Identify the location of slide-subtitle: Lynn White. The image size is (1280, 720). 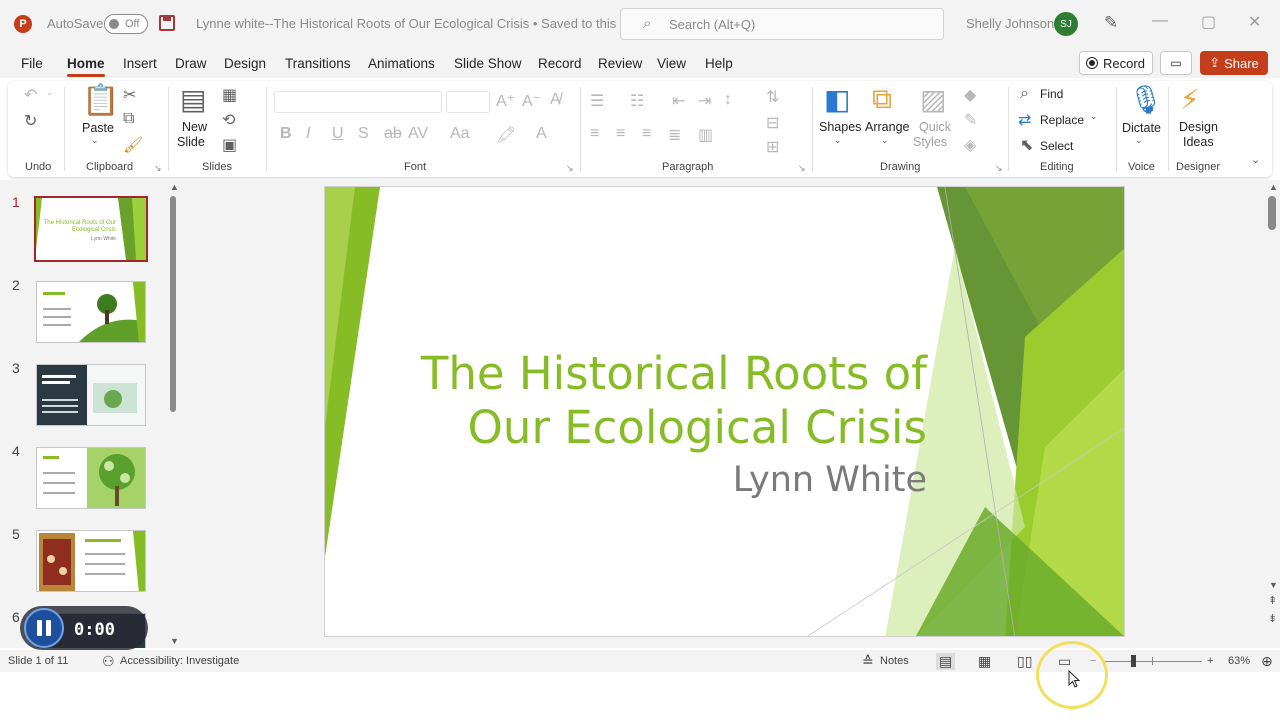
(830, 480).